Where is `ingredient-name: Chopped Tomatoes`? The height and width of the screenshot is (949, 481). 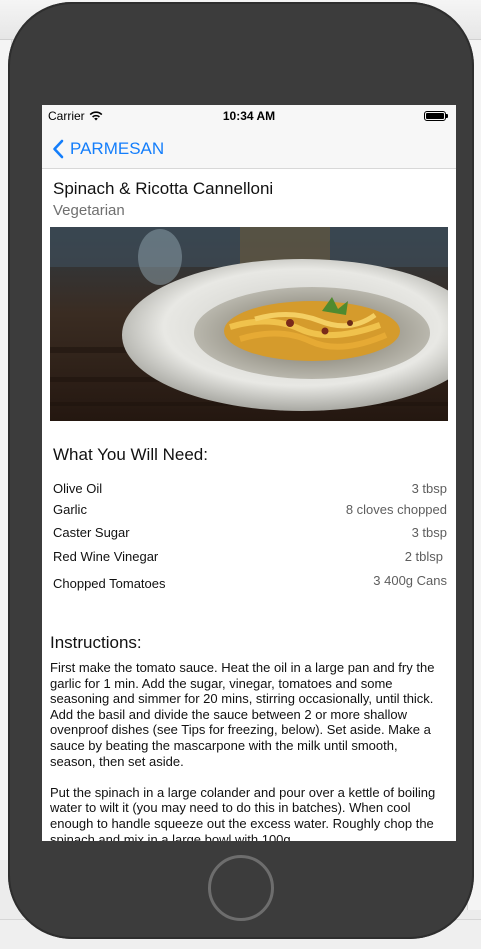 ingredient-name: Chopped Tomatoes is located at coordinates (109, 583).